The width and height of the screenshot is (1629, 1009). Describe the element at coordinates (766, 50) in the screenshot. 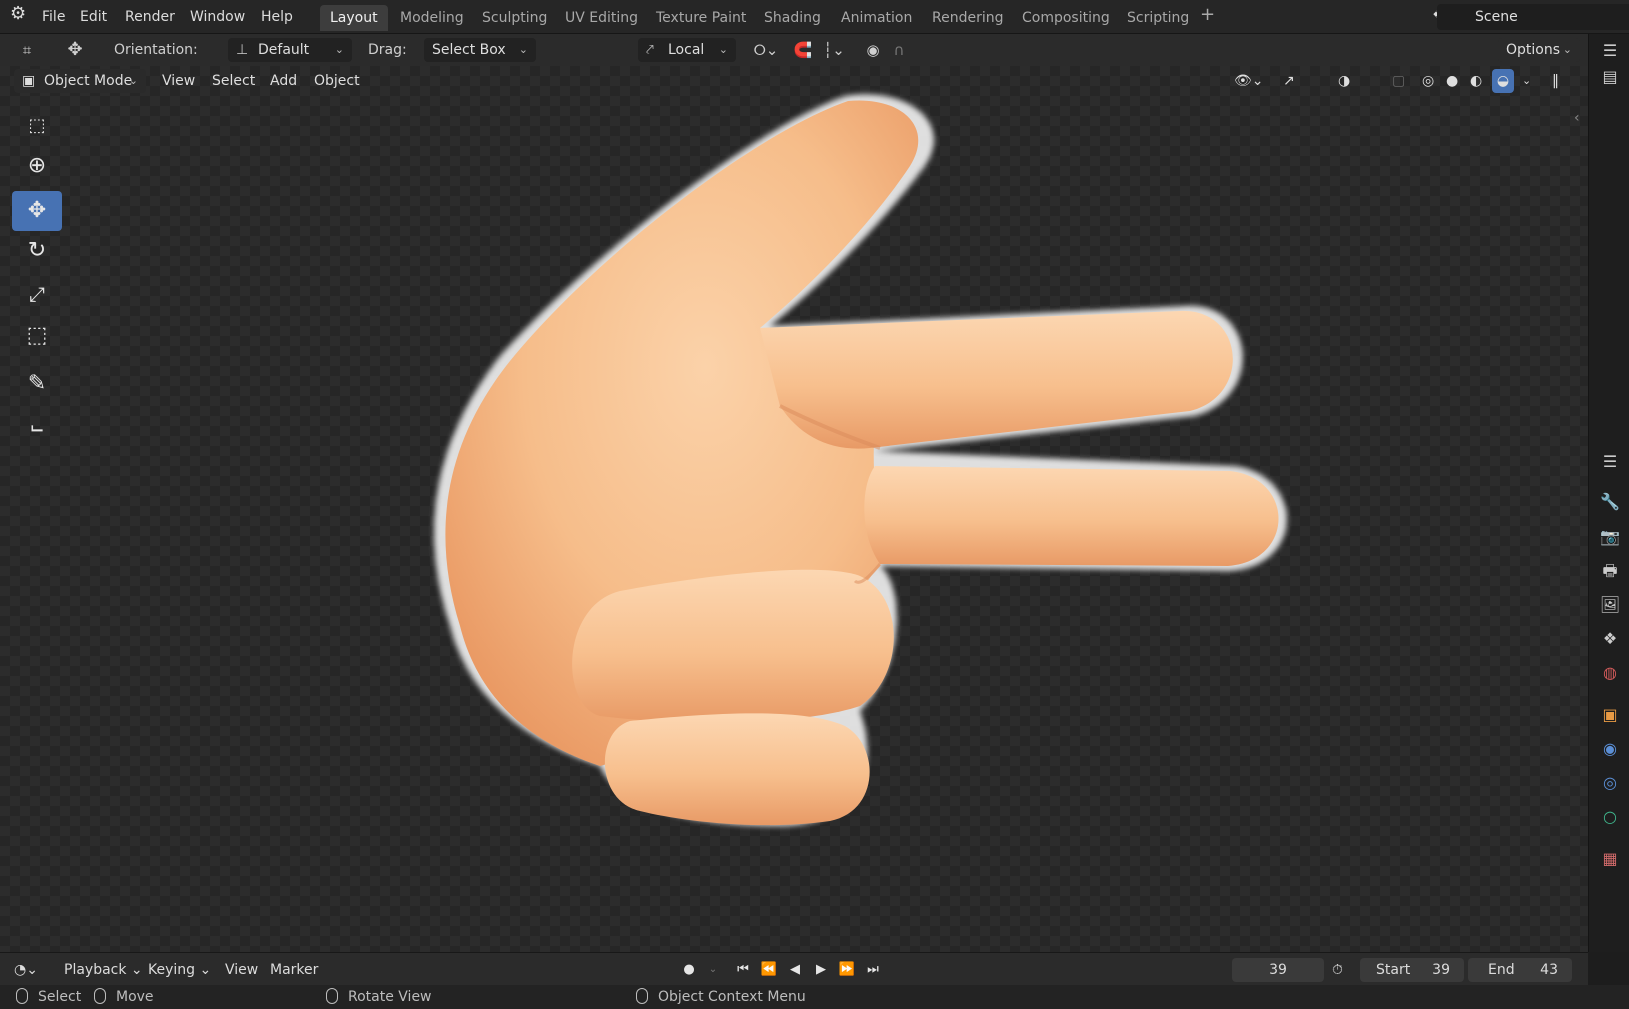

I see `pivot-point-icon: ⭘⌄` at that location.